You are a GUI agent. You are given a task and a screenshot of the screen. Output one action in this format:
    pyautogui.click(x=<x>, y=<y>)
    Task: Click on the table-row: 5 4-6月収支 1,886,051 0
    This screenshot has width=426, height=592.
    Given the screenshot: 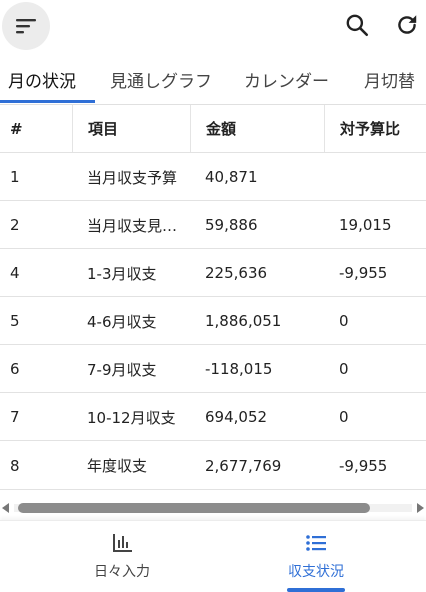 What is the action you would take?
    pyautogui.click(x=213, y=321)
    